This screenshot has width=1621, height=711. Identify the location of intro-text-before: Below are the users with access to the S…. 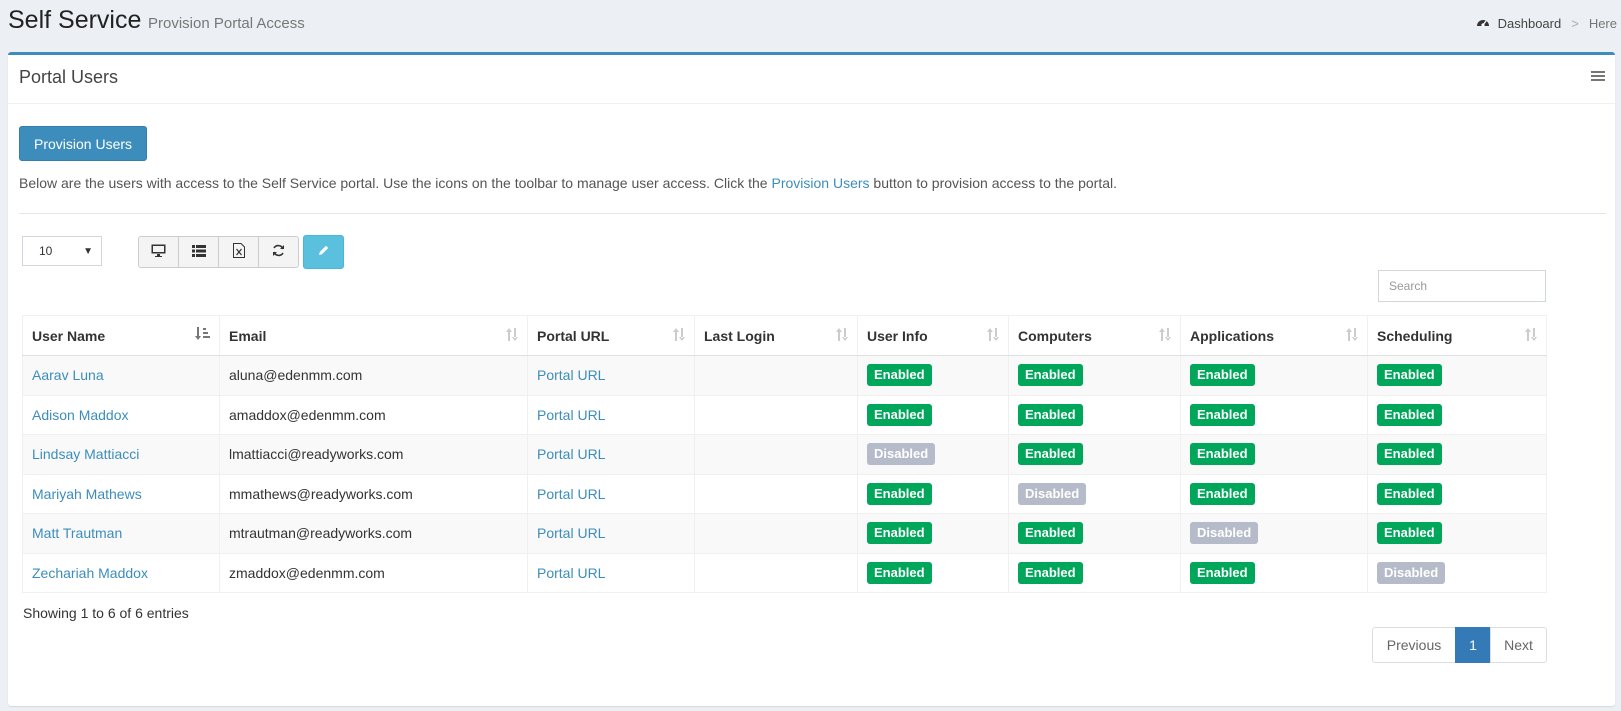
(395, 183).